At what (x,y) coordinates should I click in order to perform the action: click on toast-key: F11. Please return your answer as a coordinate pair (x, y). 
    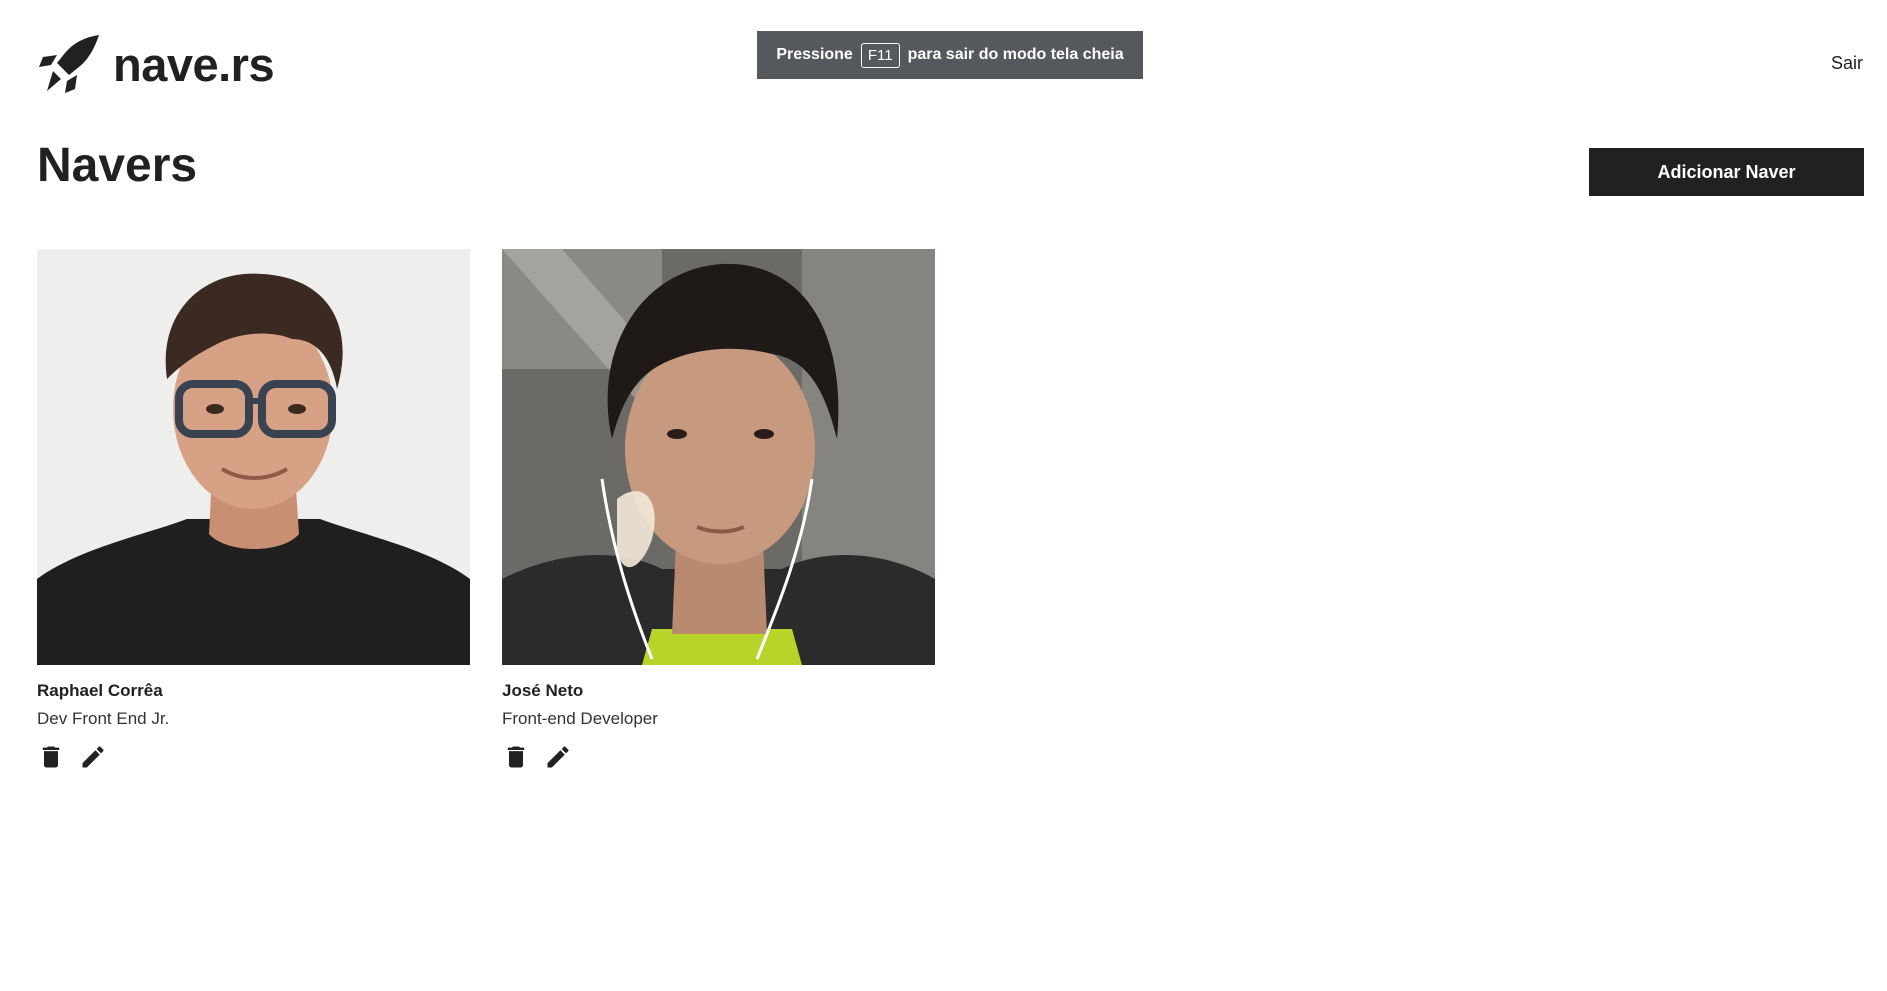
    Looking at the image, I should click on (880, 55).